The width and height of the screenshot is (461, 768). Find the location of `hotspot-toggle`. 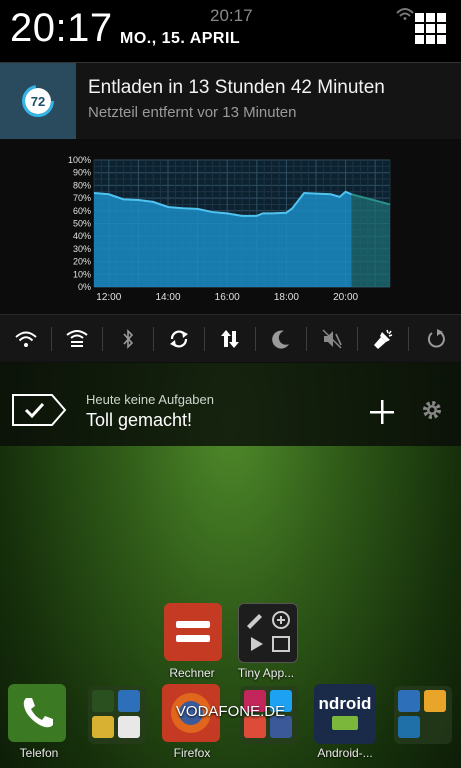

hotspot-toggle is located at coordinates (76, 339).